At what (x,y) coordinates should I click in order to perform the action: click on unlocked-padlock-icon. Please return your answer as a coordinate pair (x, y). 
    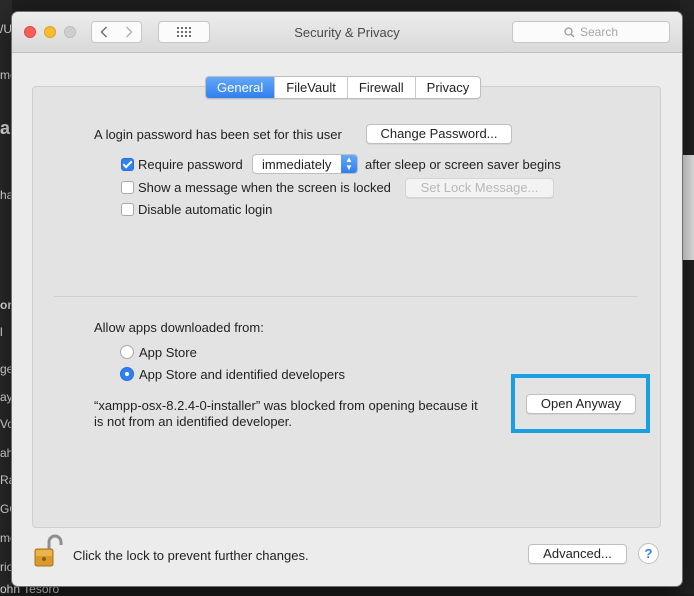
    Looking at the image, I should click on (48, 550).